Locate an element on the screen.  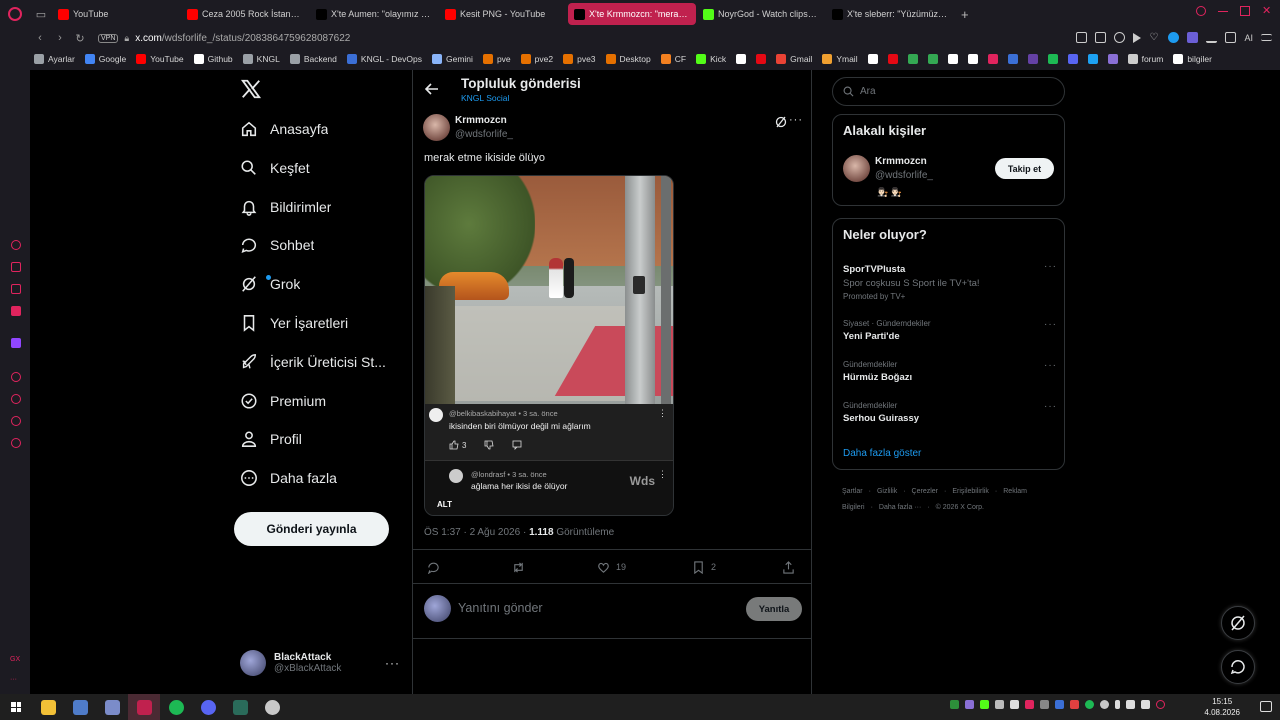
bookmark-item: Gemini is located at coordinates (452, 59).